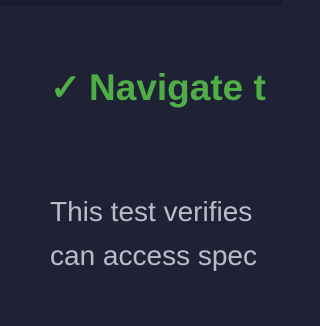 The height and width of the screenshot is (326, 320). Describe the element at coordinates (151, 211) in the screenshot. I see `test-description-line: This test verifies` at that location.